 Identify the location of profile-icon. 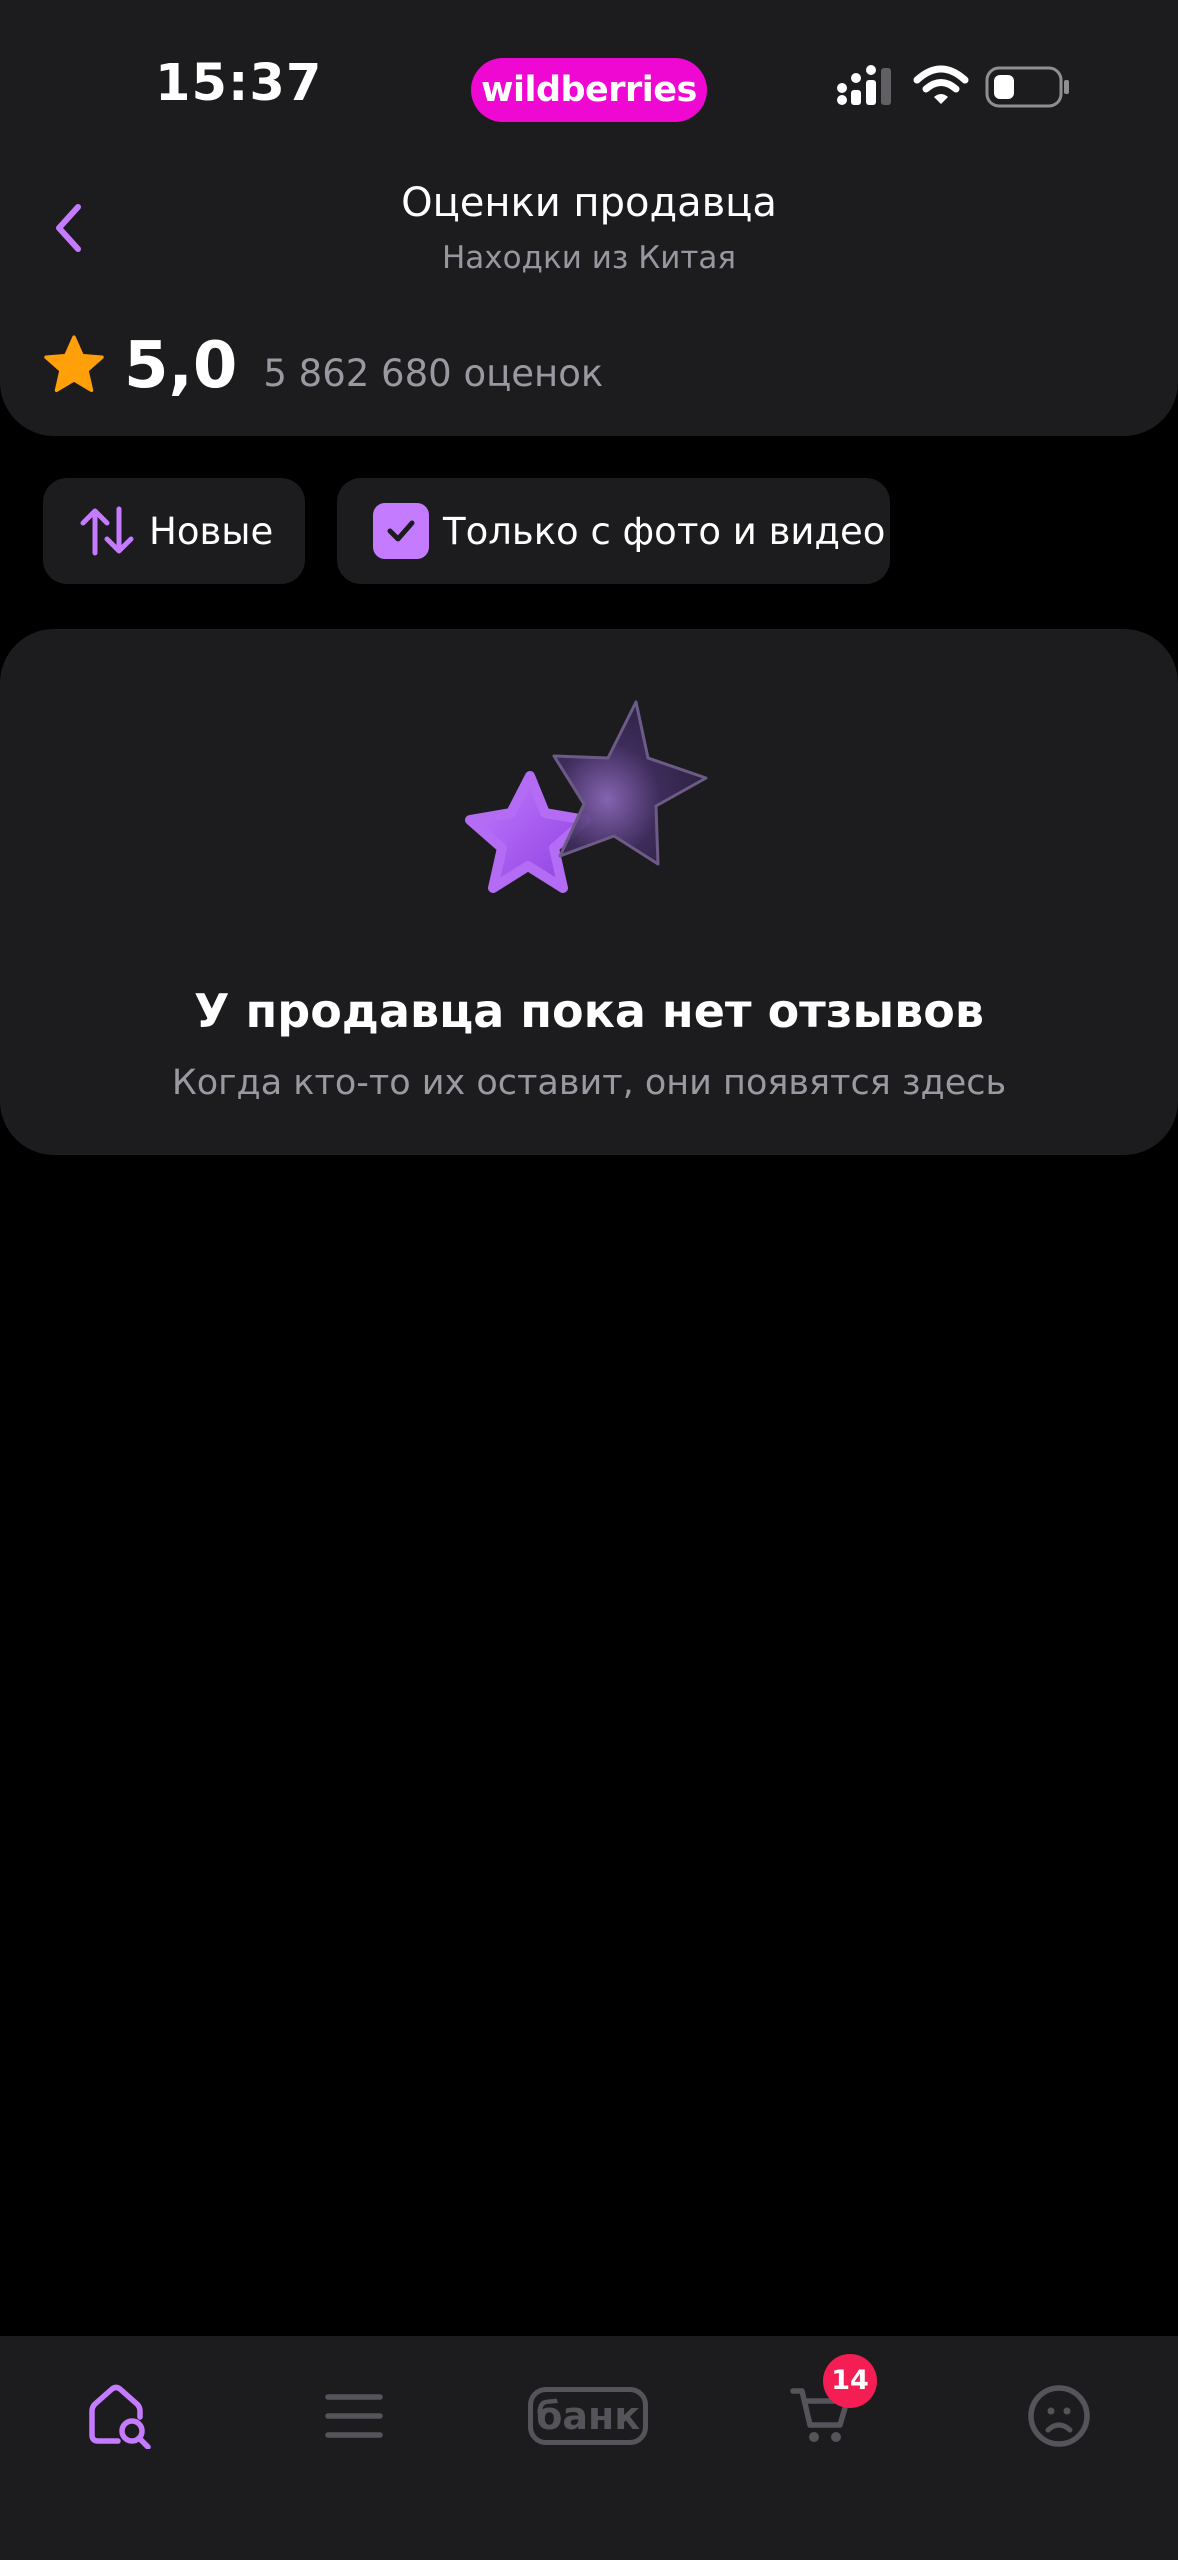
(1059, 2416).